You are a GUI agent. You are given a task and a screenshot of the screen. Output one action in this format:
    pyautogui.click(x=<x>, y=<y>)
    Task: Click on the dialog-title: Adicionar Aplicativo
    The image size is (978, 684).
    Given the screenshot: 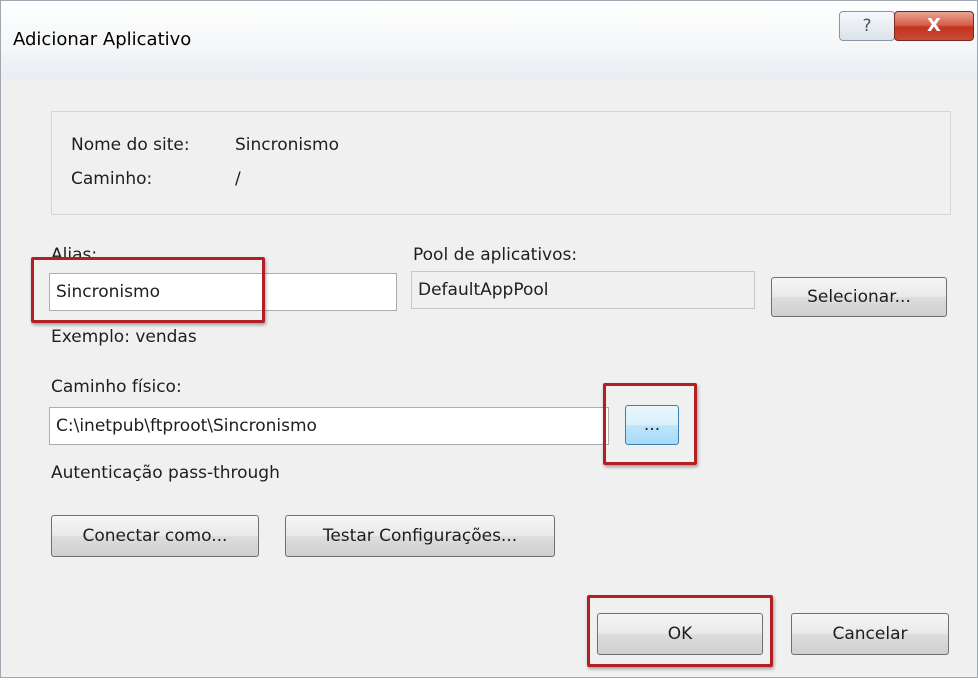 What is the action you would take?
    pyautogui.click(x=102, y=39)
    